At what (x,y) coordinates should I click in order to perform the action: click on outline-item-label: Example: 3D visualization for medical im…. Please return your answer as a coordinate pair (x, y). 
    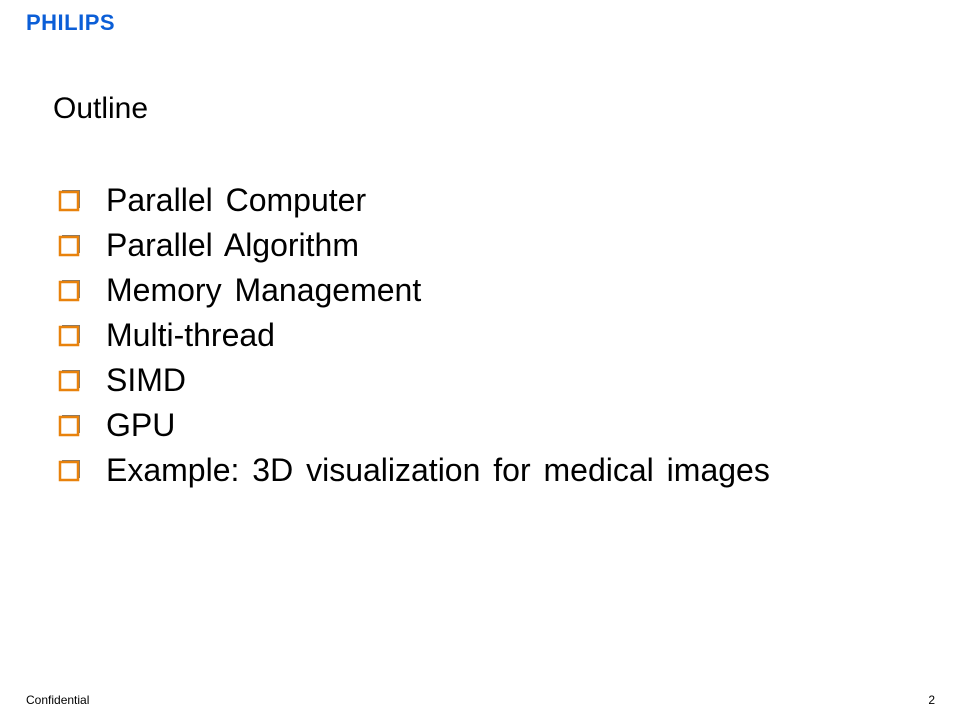
    Looking at the image, I should click on (438, 470).